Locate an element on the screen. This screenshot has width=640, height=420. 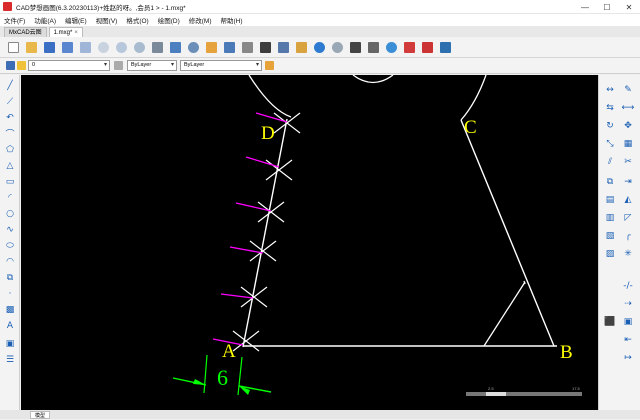
menu-function: 功能(A) is located at coordinates (45, 20).